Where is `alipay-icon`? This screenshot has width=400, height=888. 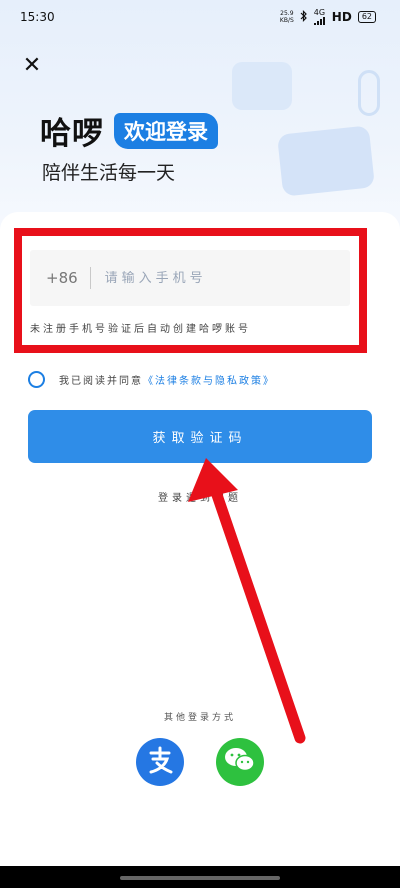 alipay-icon is located at coordinates (160, 762).